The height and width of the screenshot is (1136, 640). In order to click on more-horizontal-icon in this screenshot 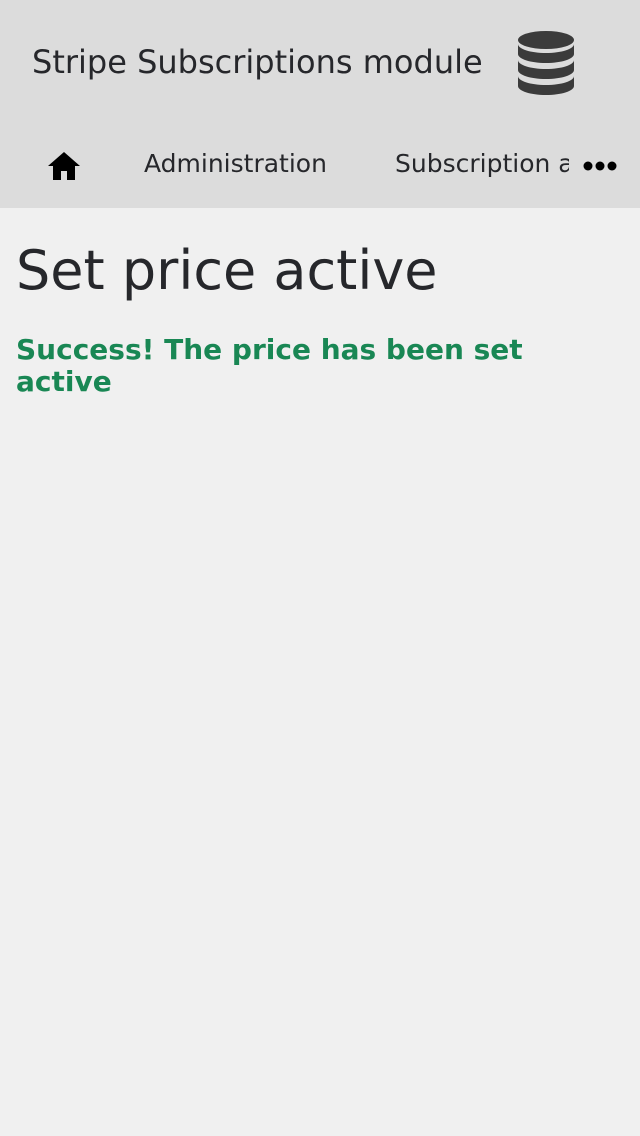, I will do `click(600, 166)`.